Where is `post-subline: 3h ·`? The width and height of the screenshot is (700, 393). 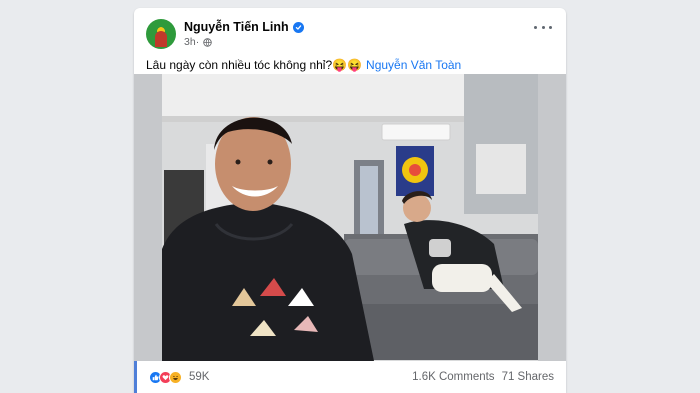
post-subline: 3h · is located at coordinates (244, 42).